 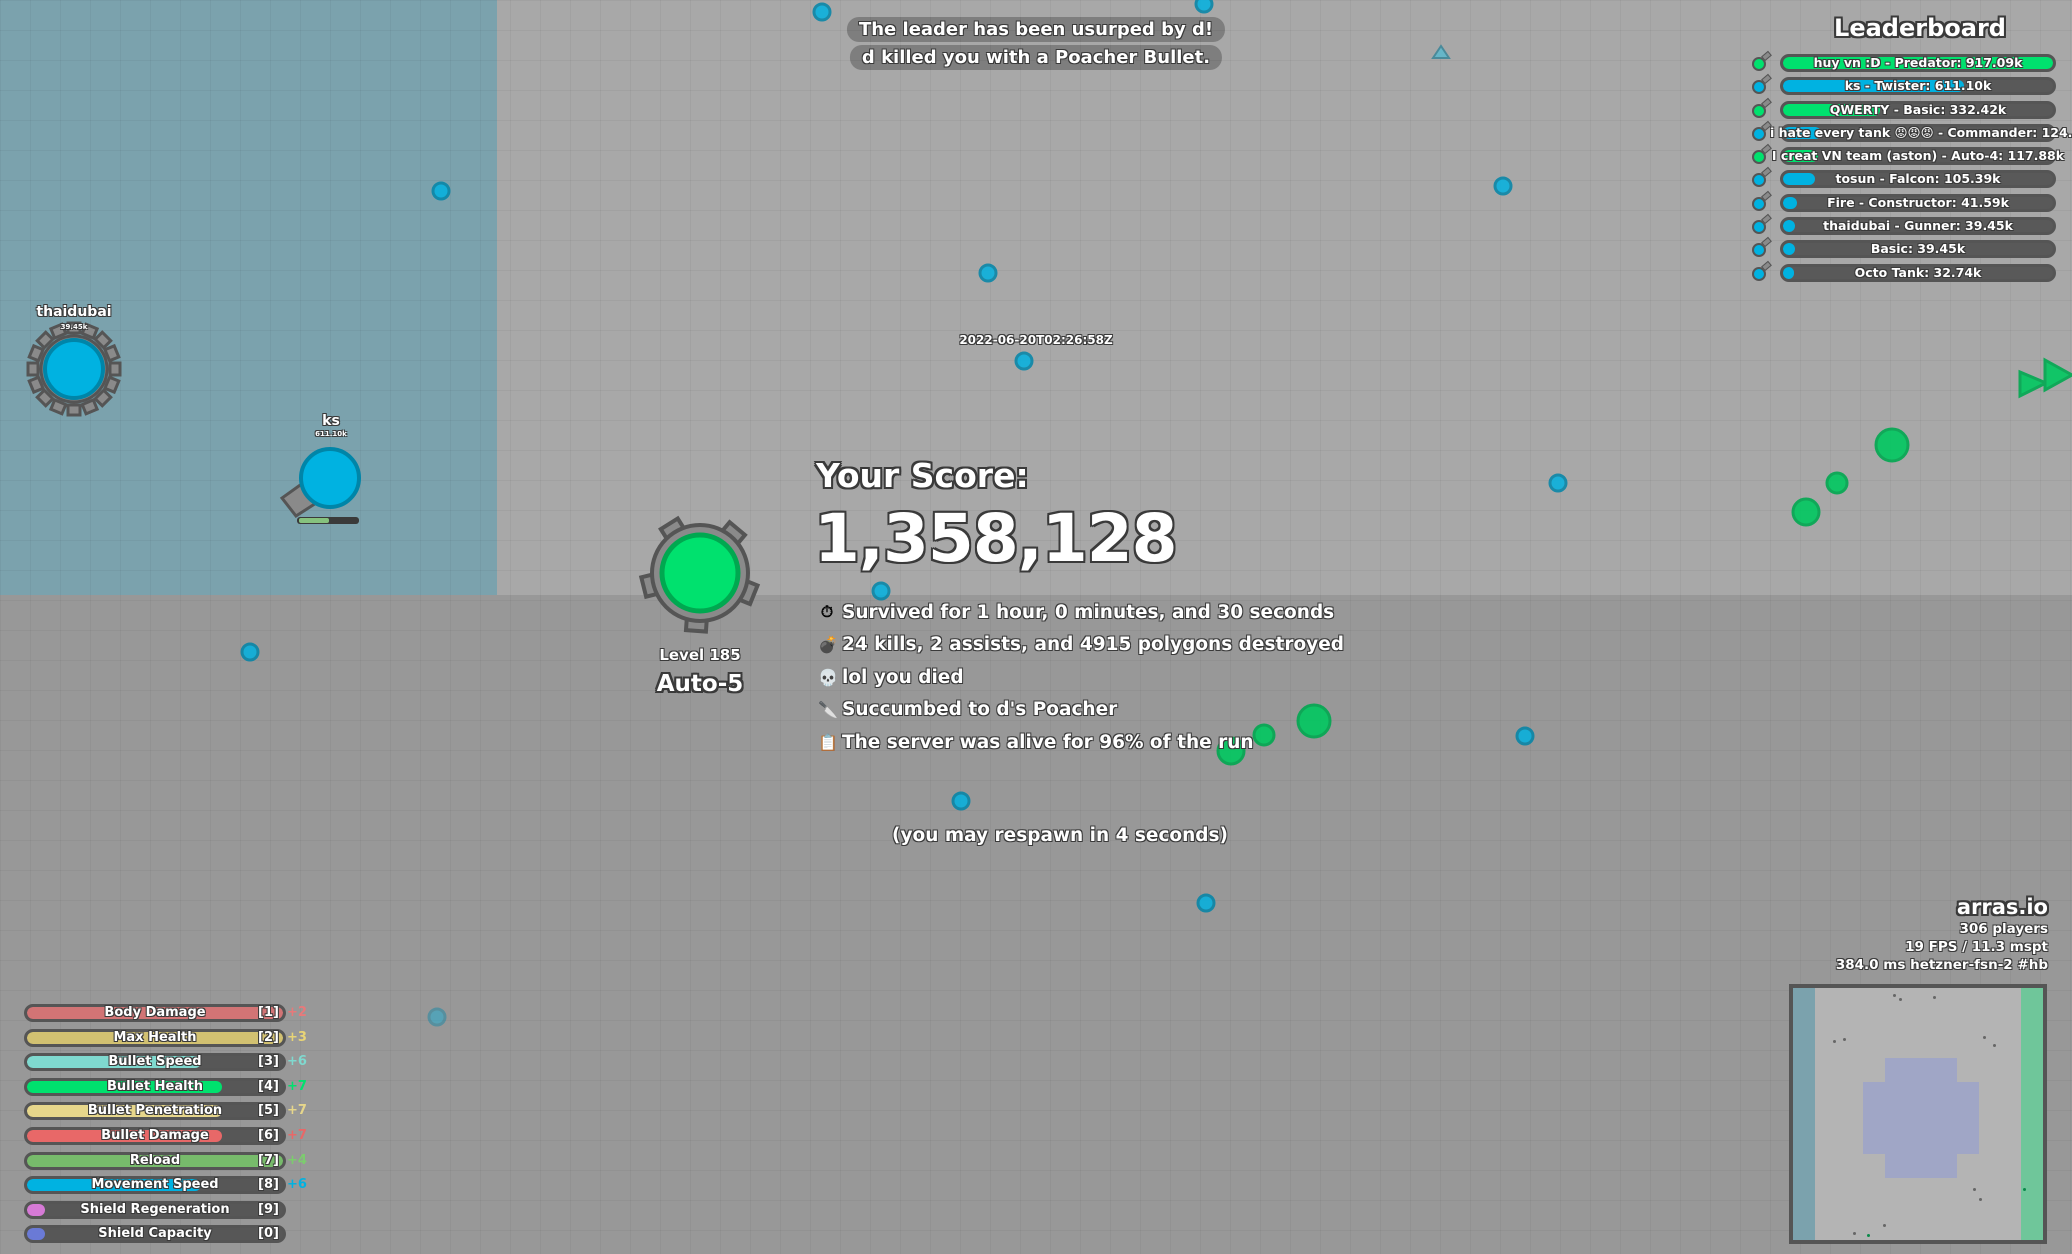 I want to click on enemy-name-thaidubai: thaidubai, so click(x=74, y=312).